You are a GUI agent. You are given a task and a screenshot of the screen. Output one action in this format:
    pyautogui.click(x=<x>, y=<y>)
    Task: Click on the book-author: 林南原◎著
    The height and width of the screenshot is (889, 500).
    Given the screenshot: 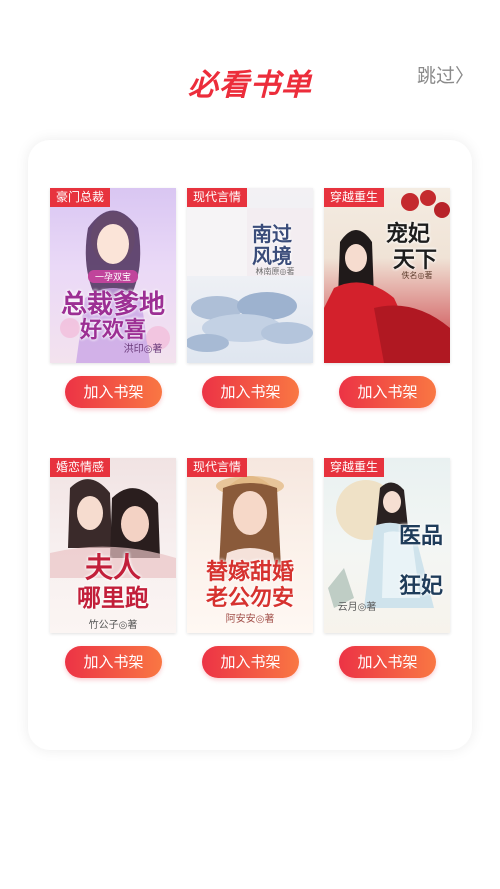 What is the action you would take?
    pyautogui.click(x=275, y=271)
    